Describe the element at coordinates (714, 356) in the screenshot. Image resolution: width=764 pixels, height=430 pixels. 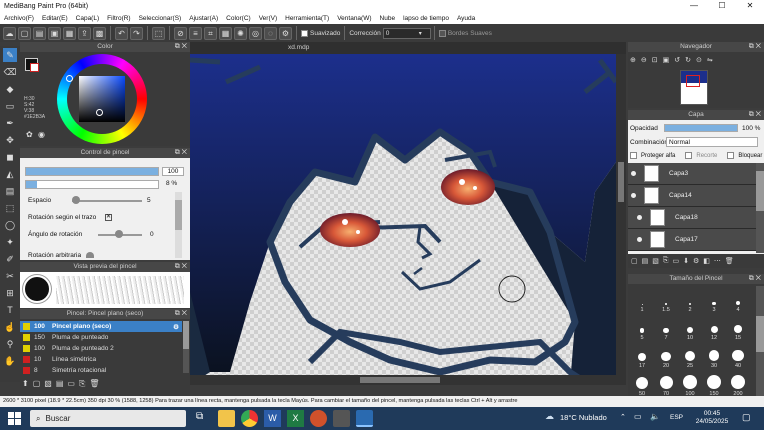
I see `brush-size-option: 30` at that location.